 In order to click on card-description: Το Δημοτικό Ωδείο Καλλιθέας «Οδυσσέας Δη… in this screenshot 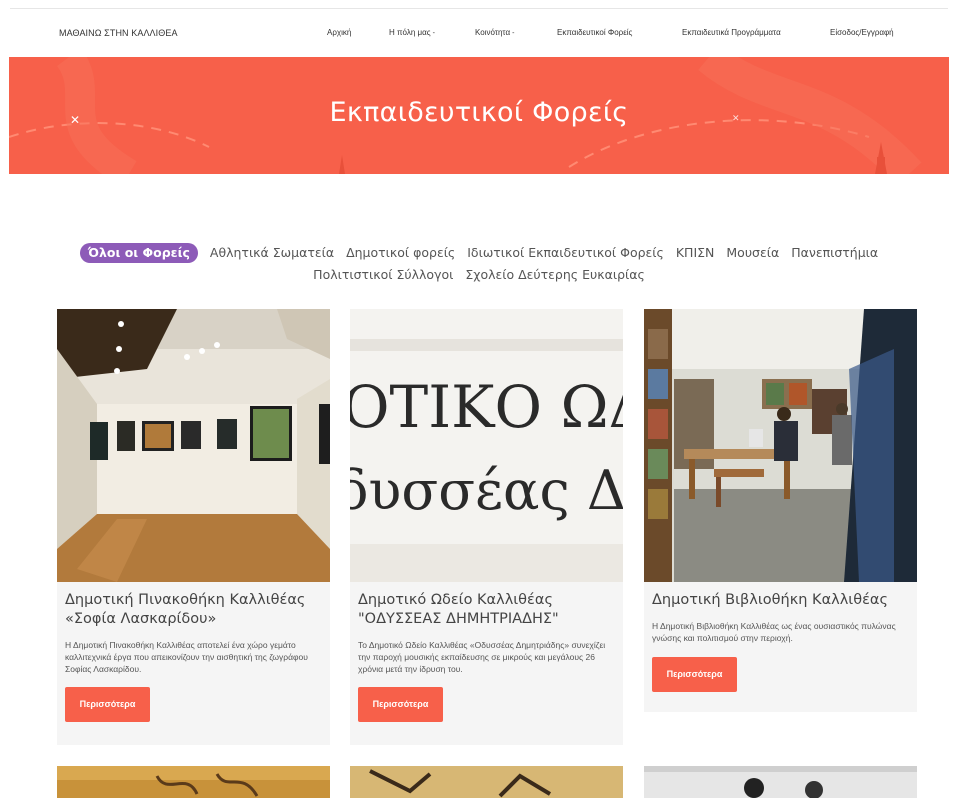, I will do `click(482, 657)`.